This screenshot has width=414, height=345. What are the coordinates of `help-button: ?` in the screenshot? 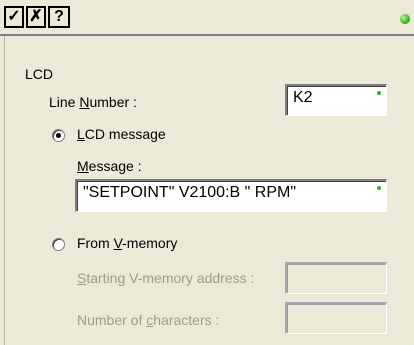 It's located at (59, 17).